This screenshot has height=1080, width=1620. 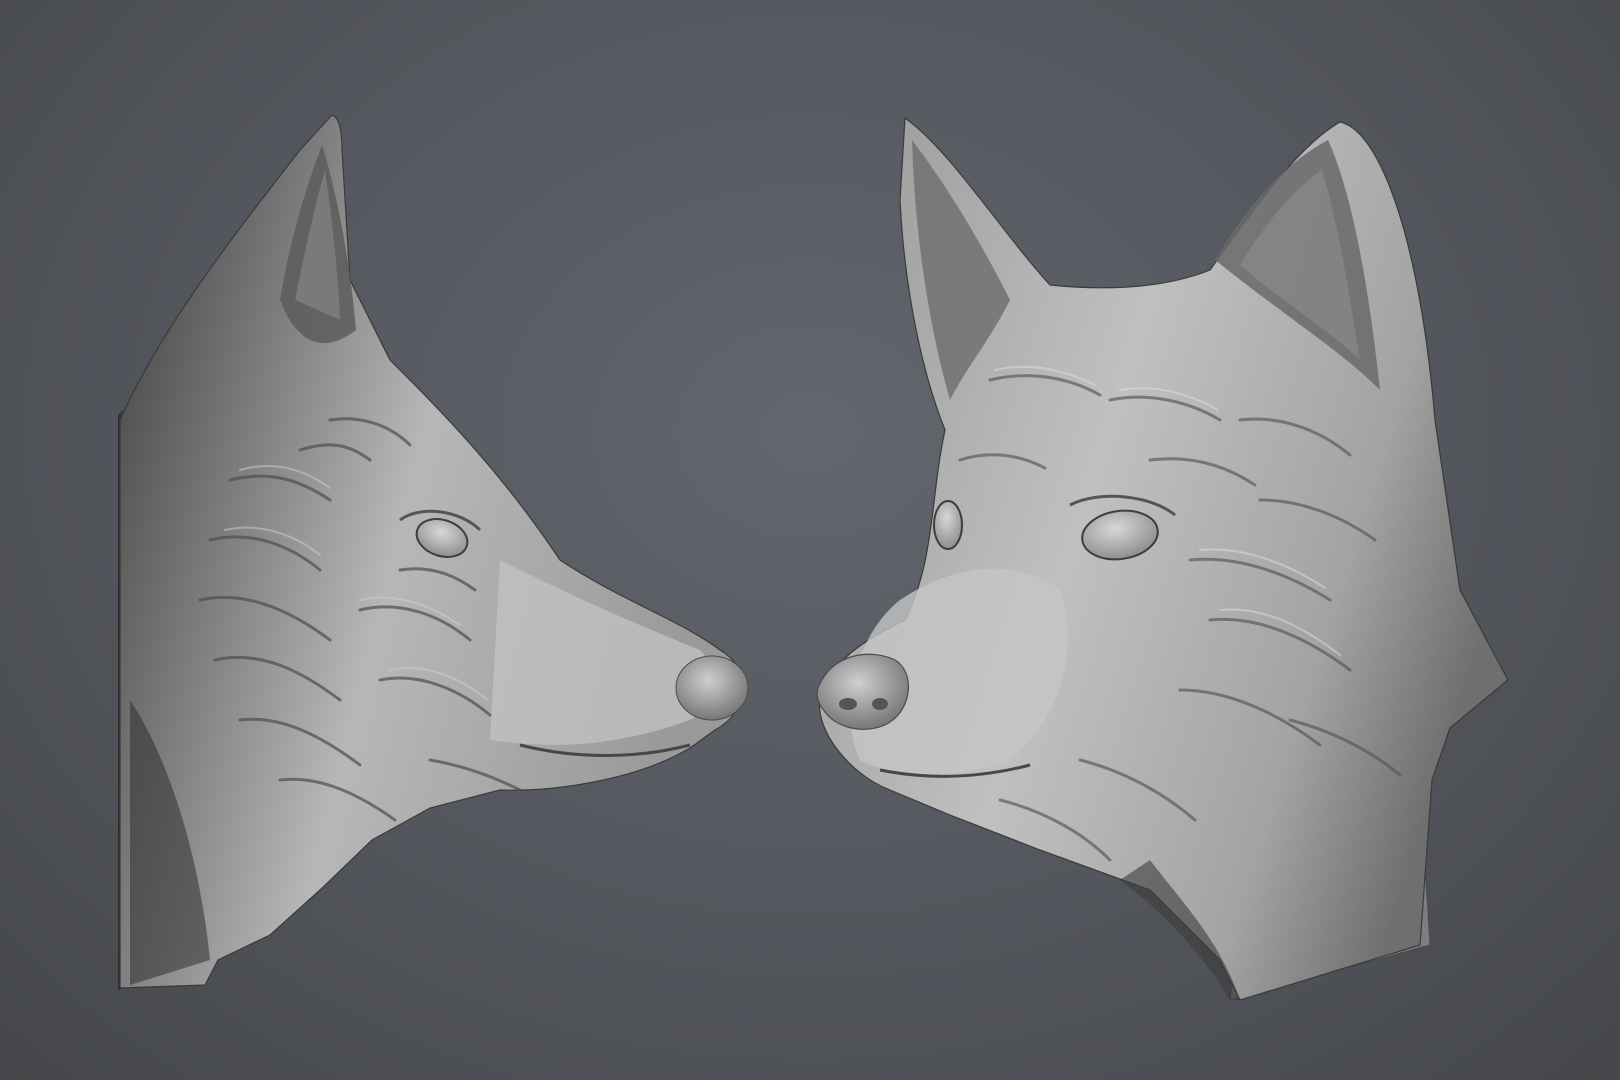 I want to click on right-nose, so click(x=862, y=691).